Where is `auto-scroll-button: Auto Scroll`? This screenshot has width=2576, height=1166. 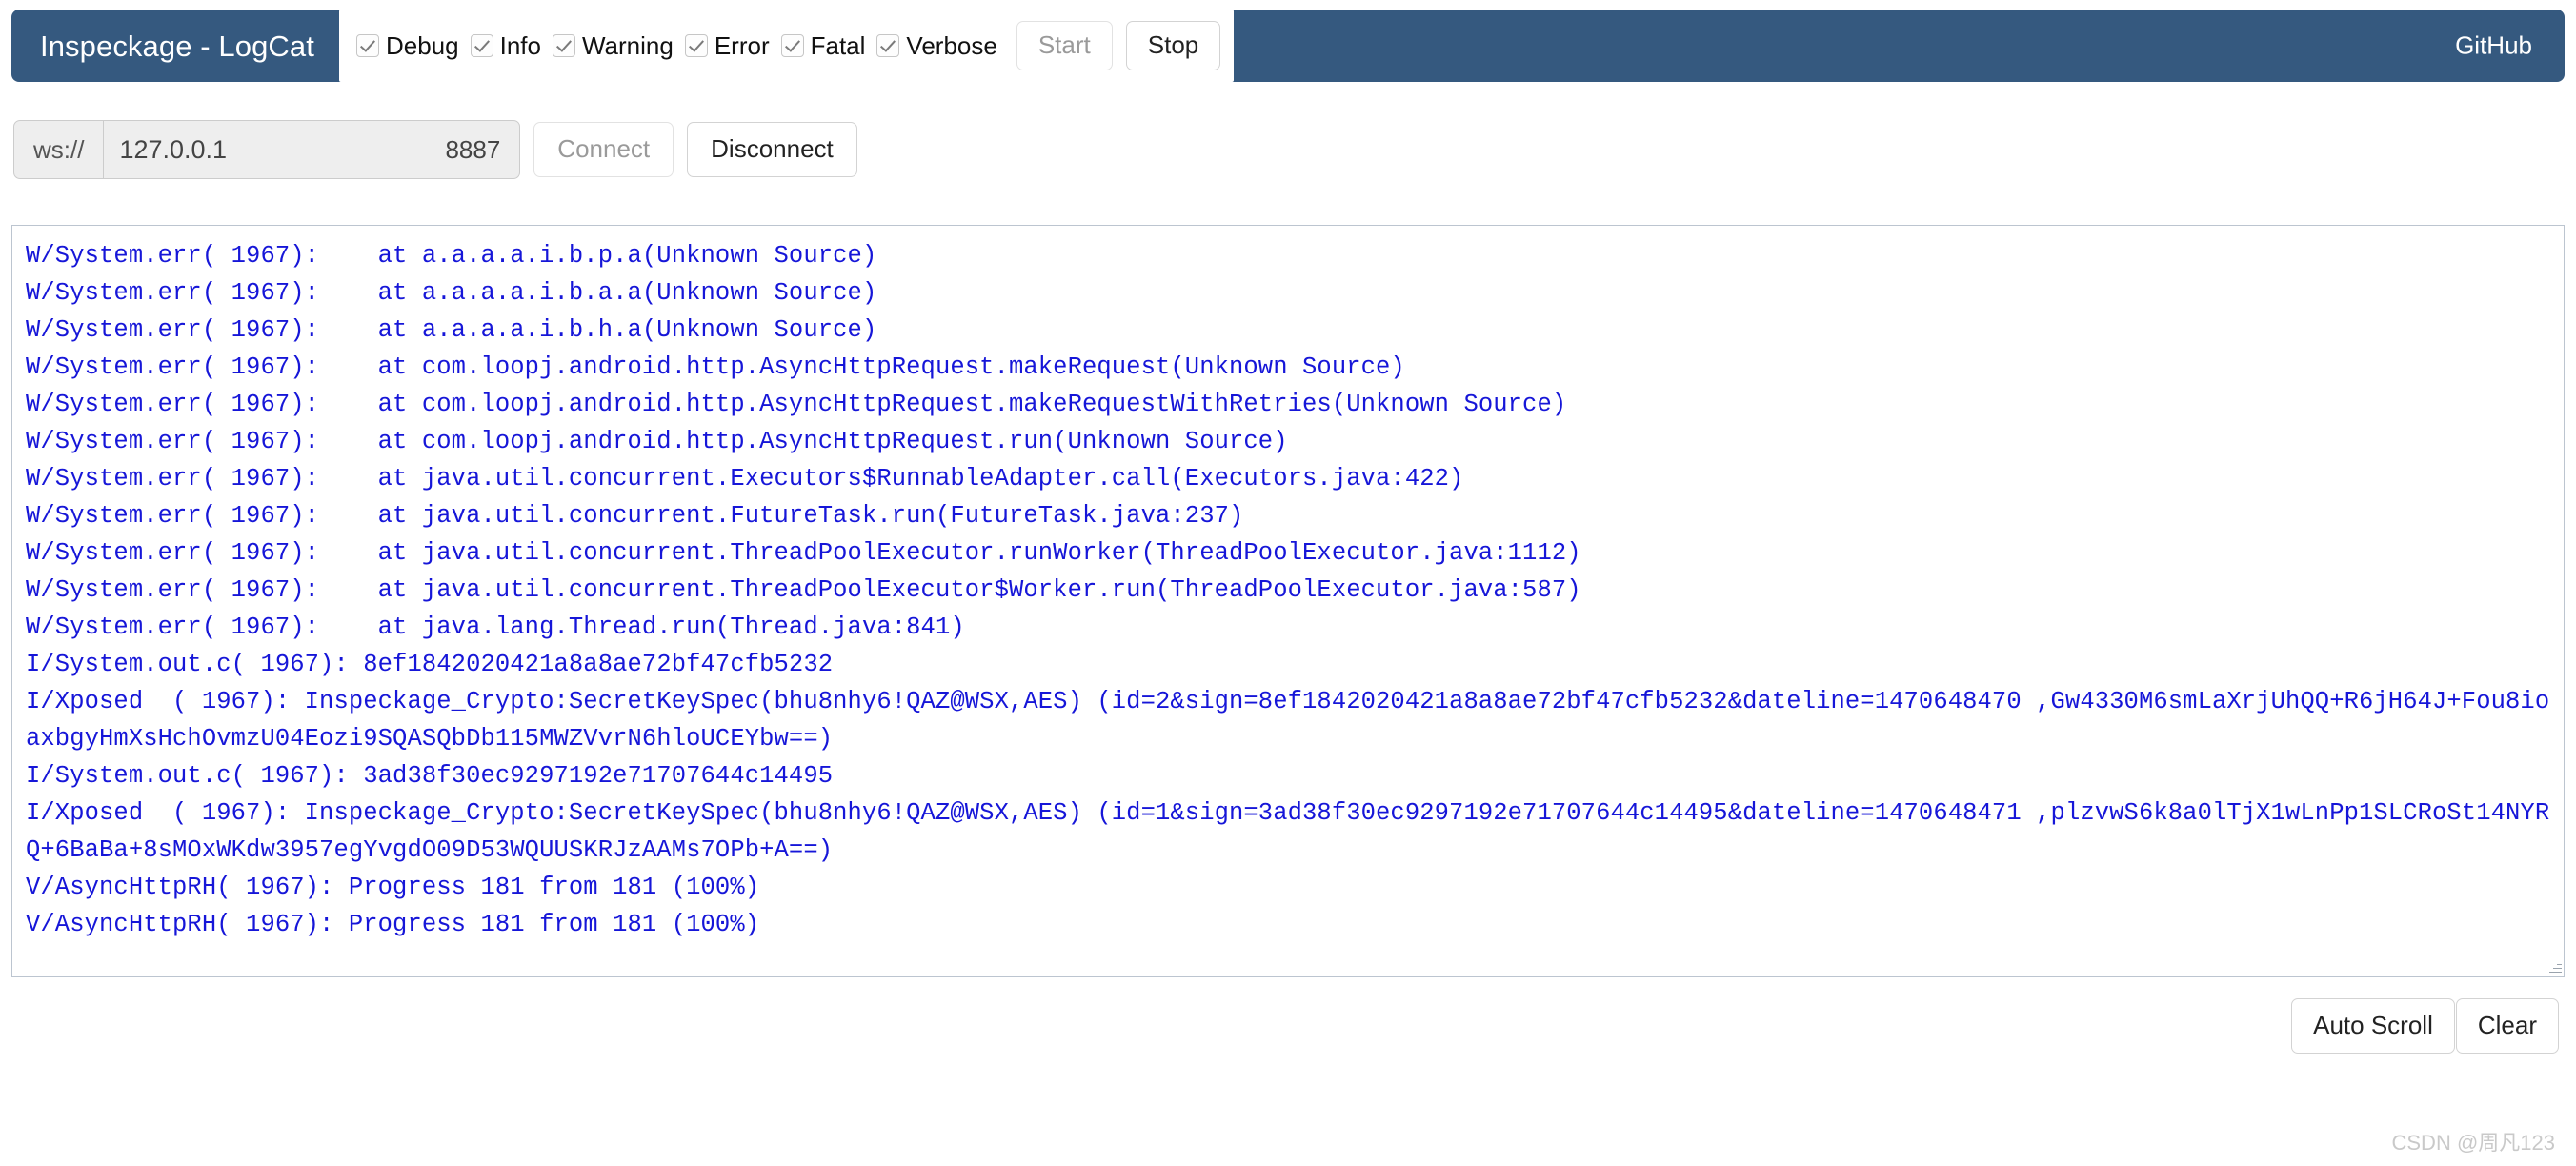 auto-scroll-button: Auto Scroll is located at coordinates (2373, 1026).